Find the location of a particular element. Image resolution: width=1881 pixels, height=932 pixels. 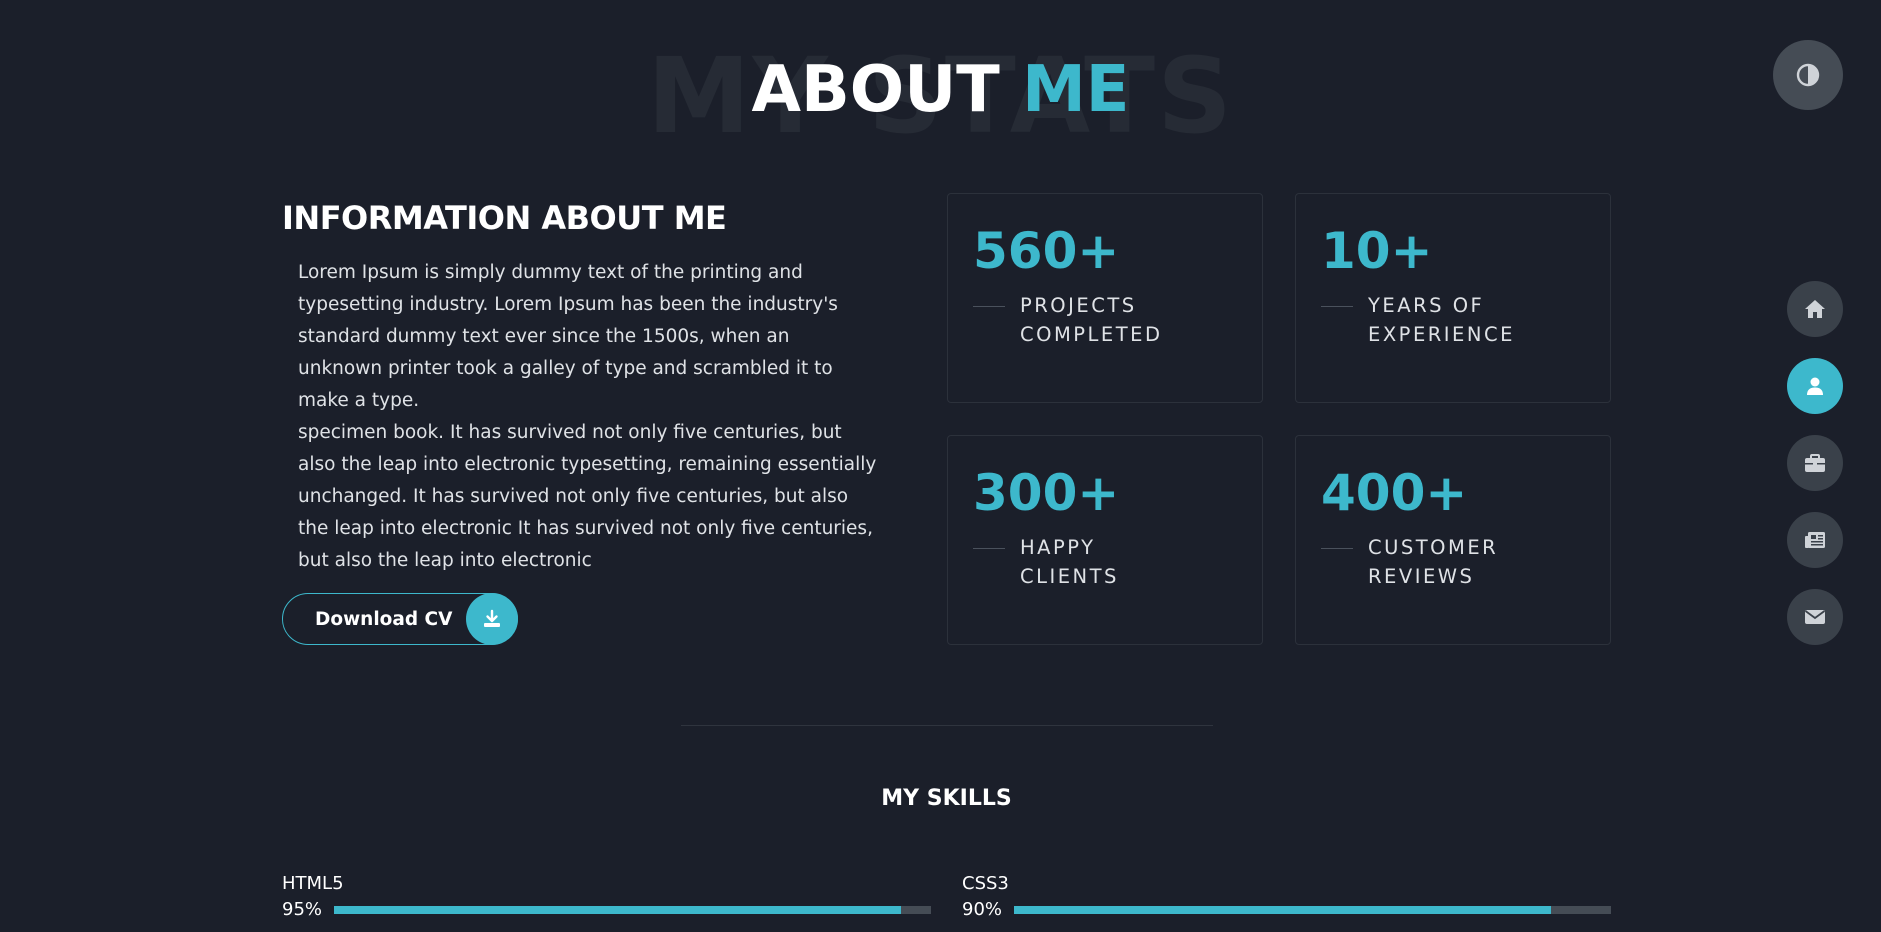

page-title: ABOUT ME is located at coordinates (940, 90).